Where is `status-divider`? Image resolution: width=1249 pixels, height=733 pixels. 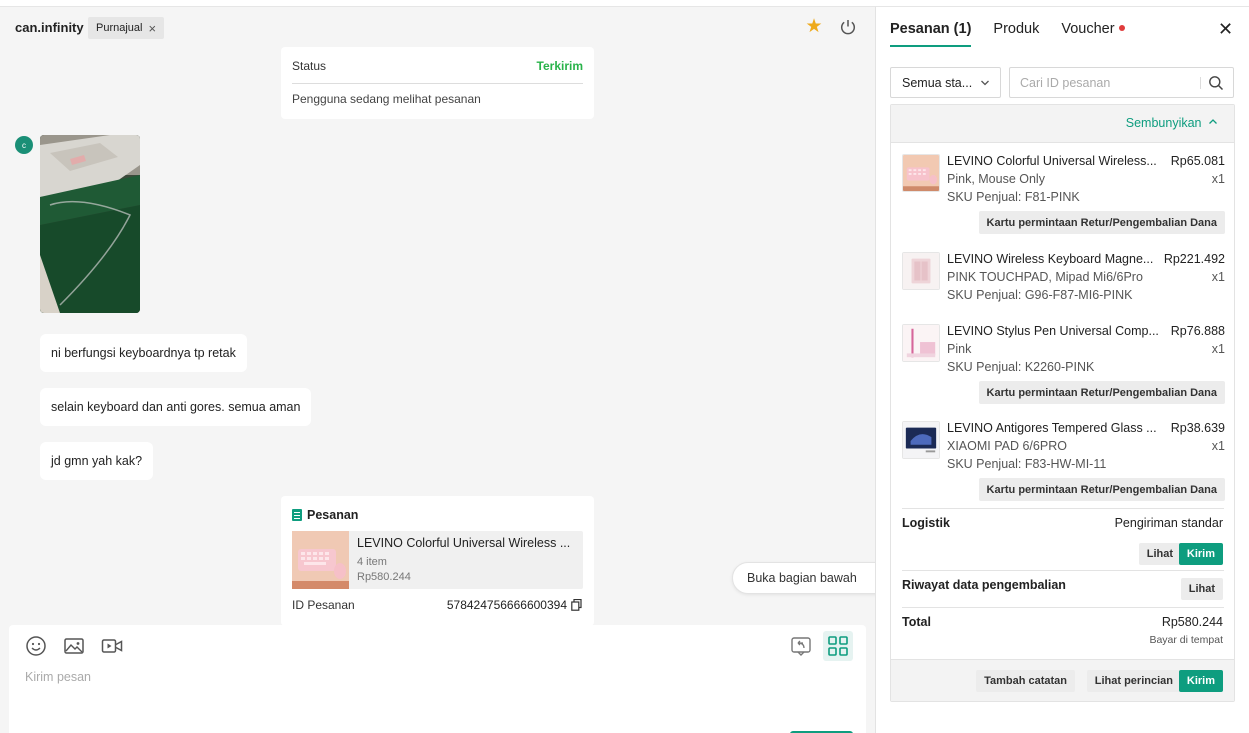
status-divider is located at coordinates (437, 83).